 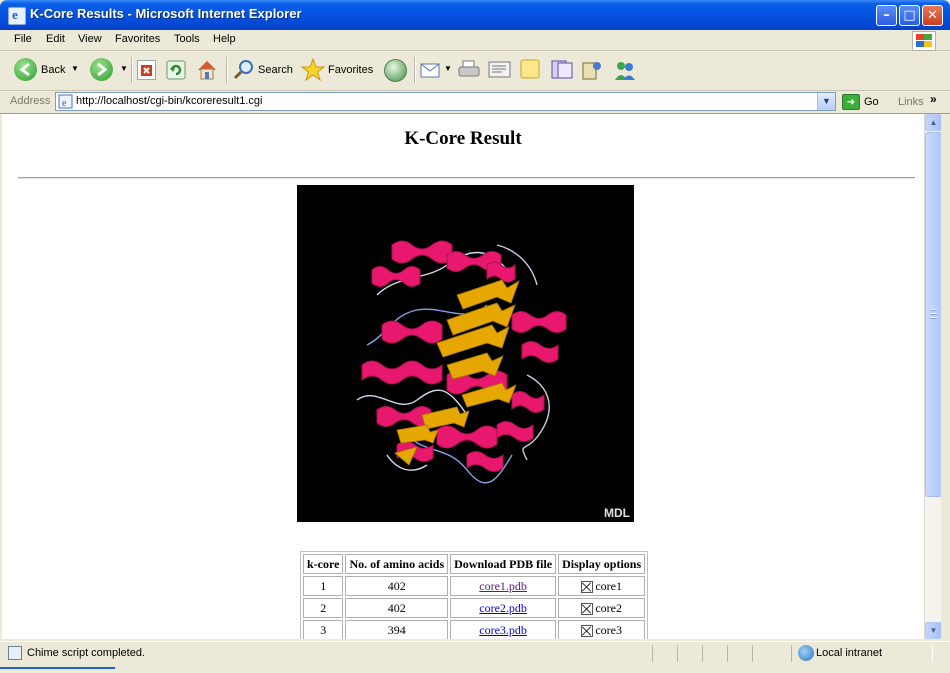 What do you see at coordinates (608, 629) in the screenshot?
I see `display-option-label: core3` at bounding box center [608, 629].